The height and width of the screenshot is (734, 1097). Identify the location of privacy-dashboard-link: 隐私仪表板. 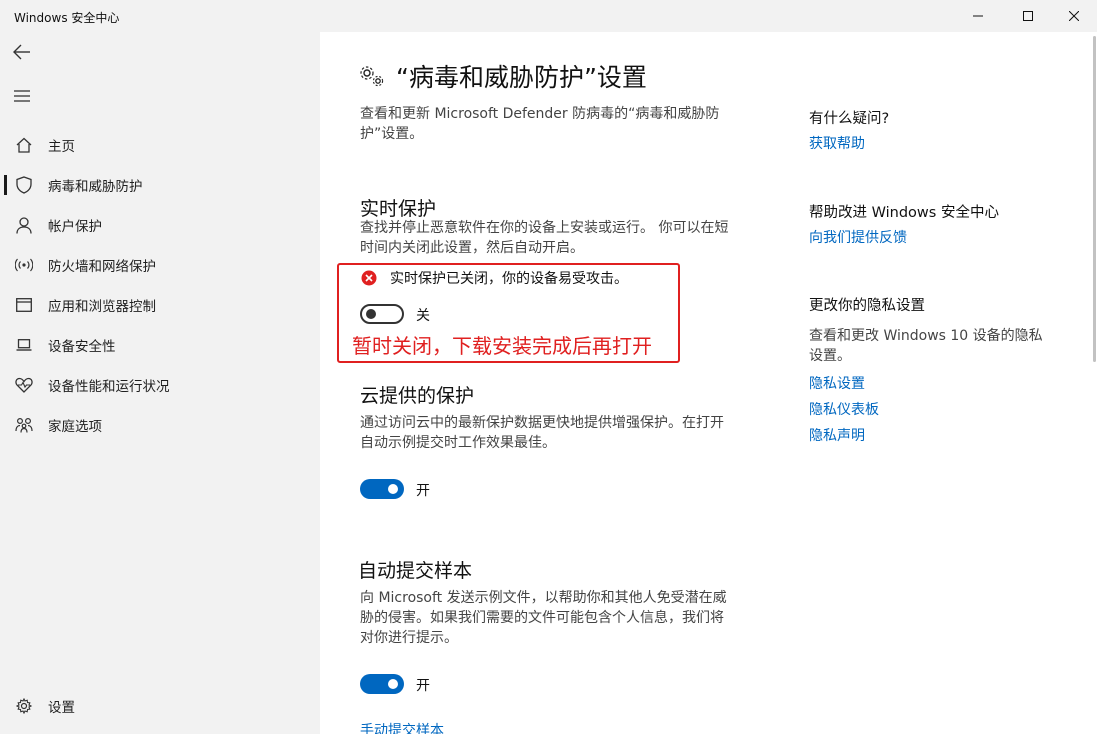
(844, 409).